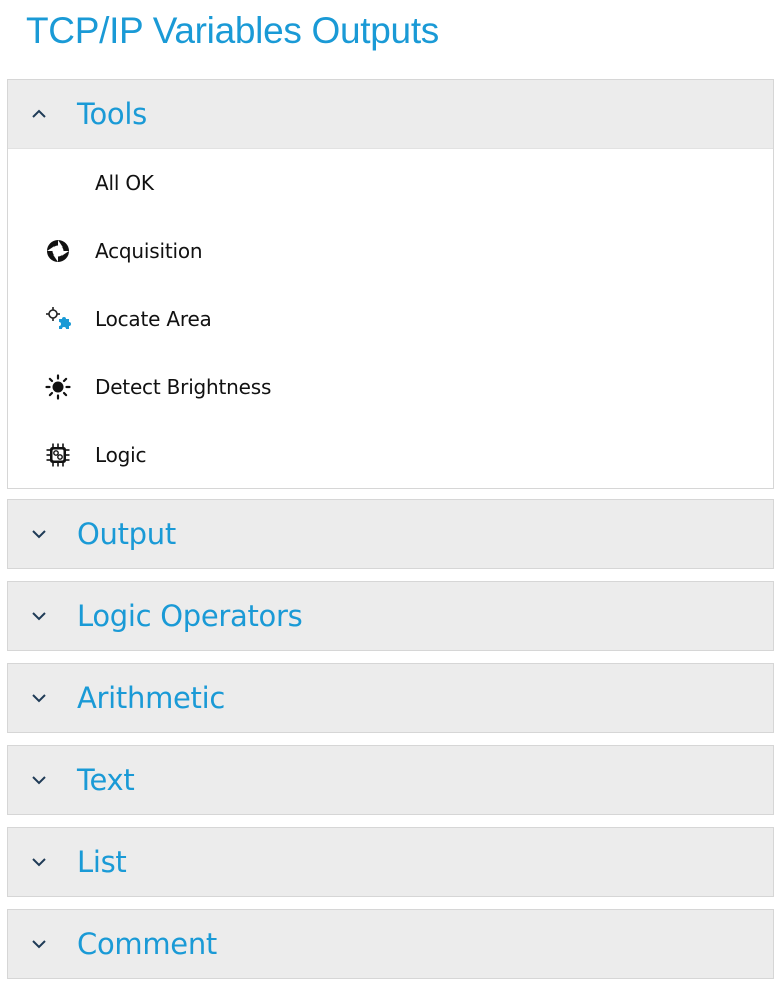 Image resolution: width=781 pixels, height=991 pixels. Describe the element at coordinates (233, 30) in the screenshot. I see `page-title: TCP/IP Variables Outputs` at that location.